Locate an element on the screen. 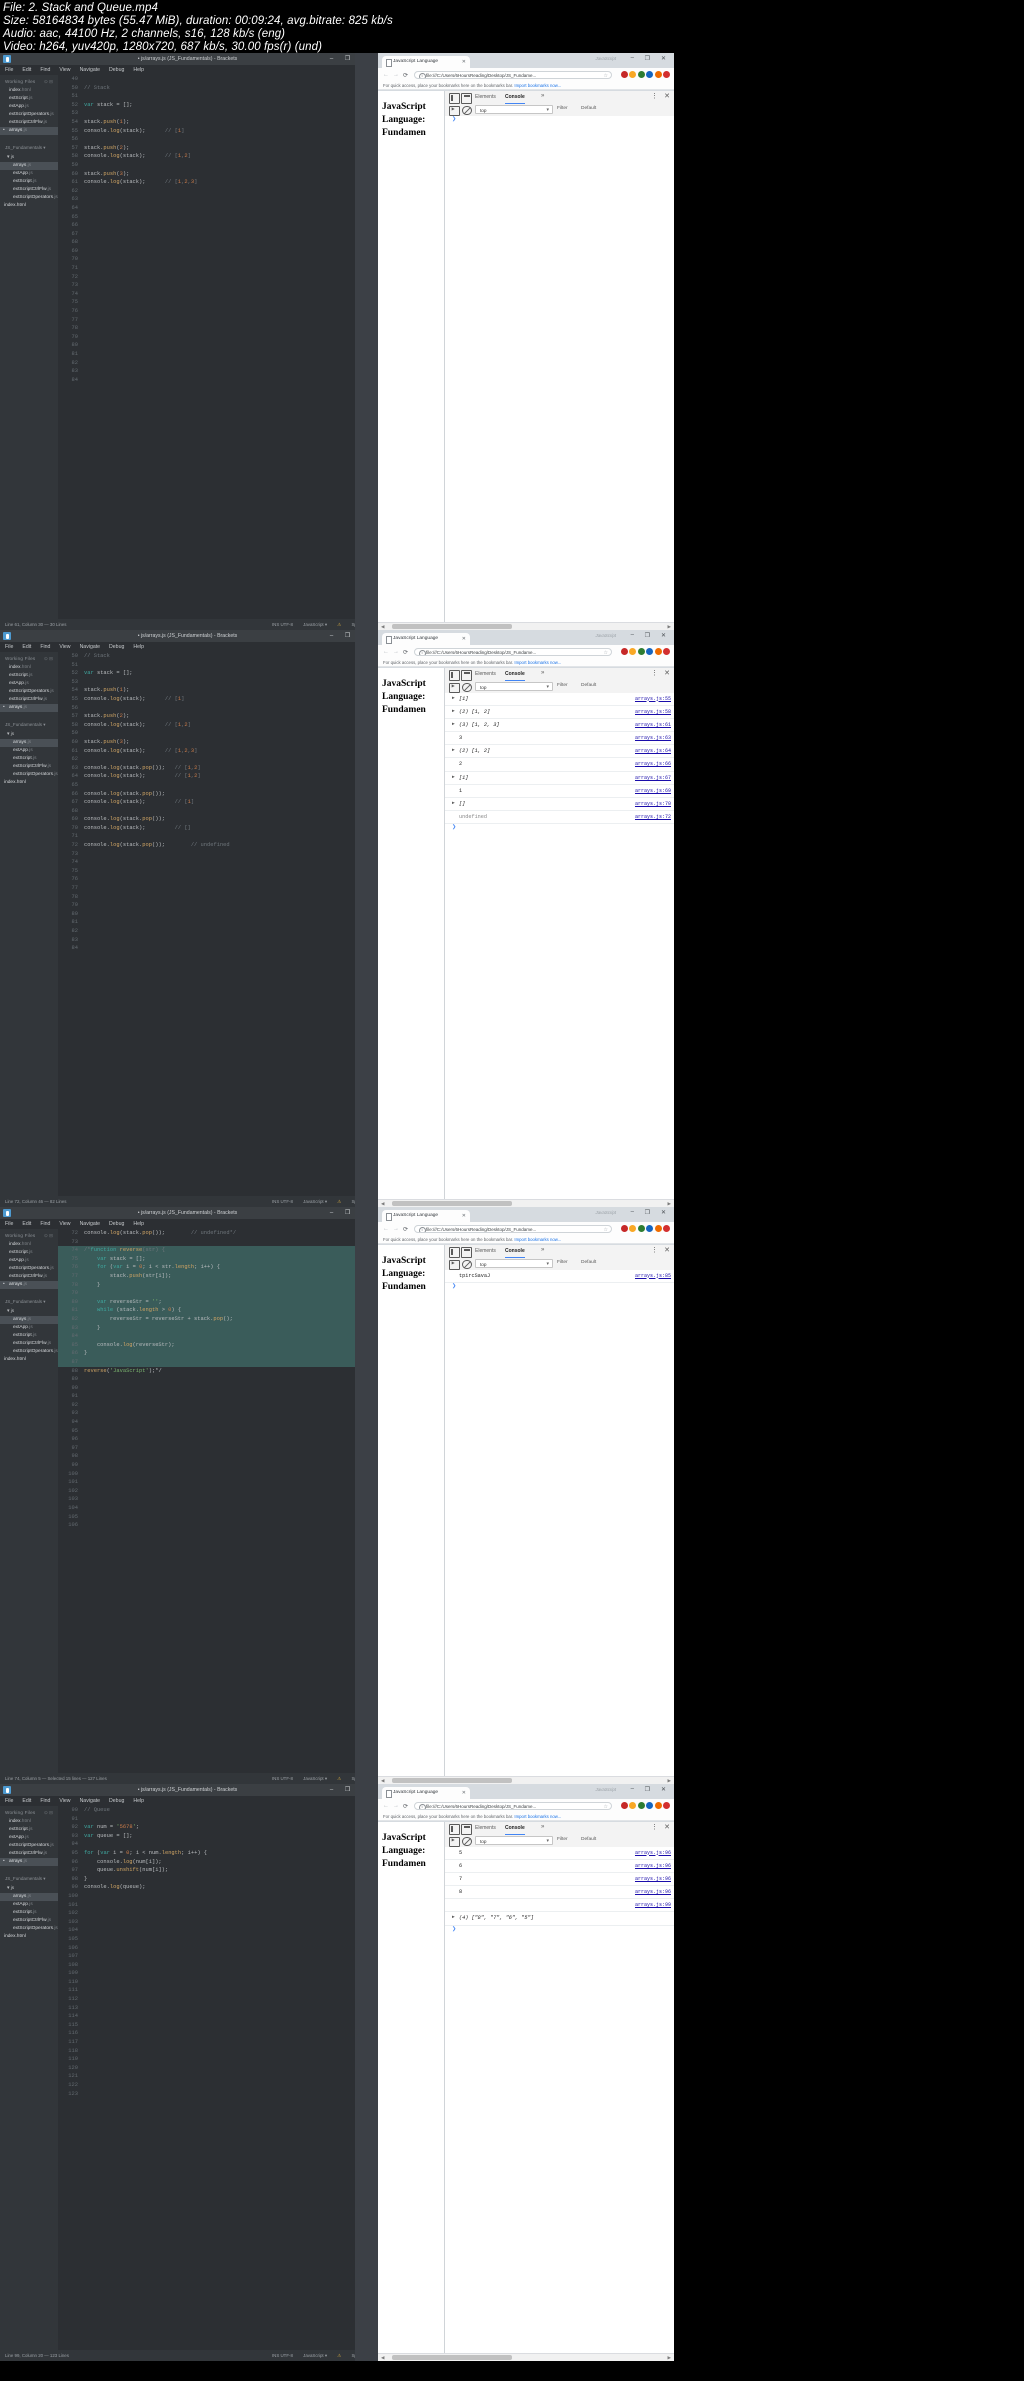 The image size is (1024, 2381). project-tree-file: extScriptOperators.js is located at coordinates (29, 775).